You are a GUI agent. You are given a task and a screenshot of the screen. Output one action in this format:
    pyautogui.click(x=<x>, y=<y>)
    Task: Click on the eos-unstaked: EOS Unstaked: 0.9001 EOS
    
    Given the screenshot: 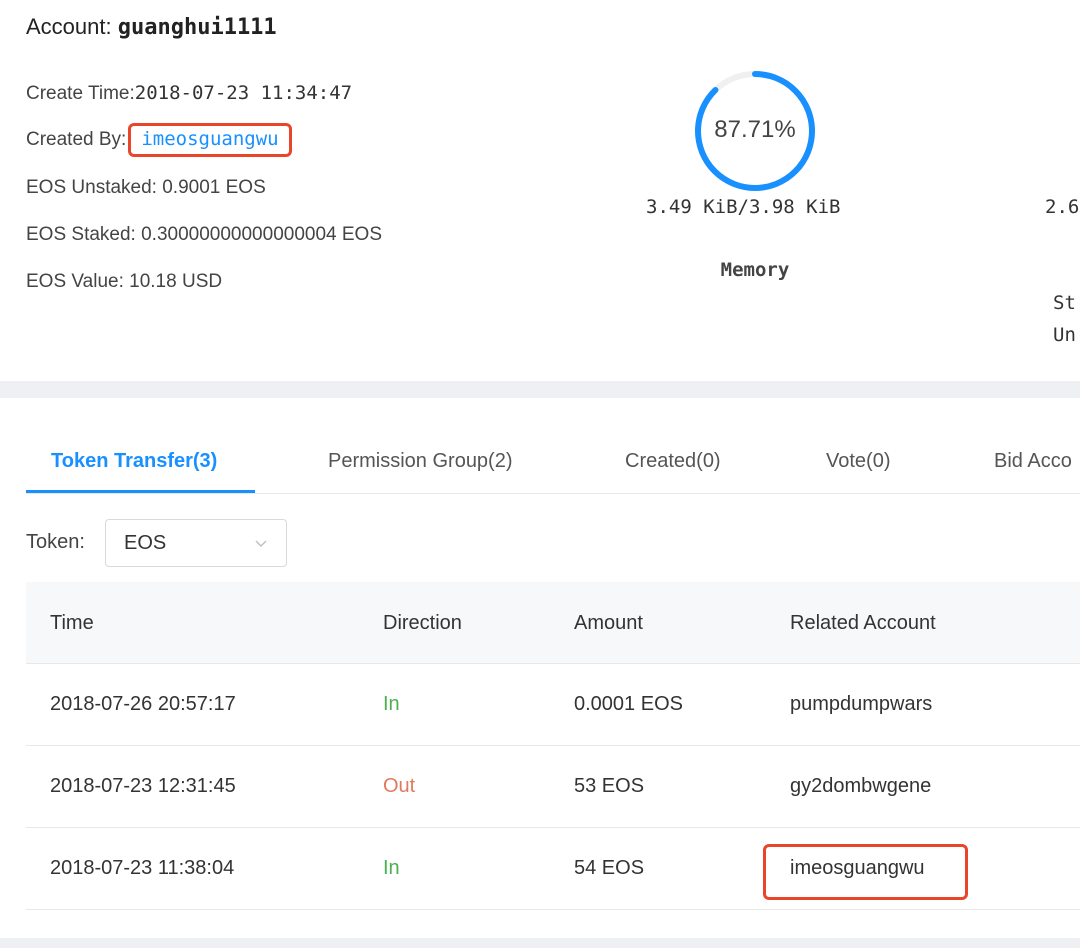 What is the action you would take?
    pyautogui.click(x=146, y=187)
    